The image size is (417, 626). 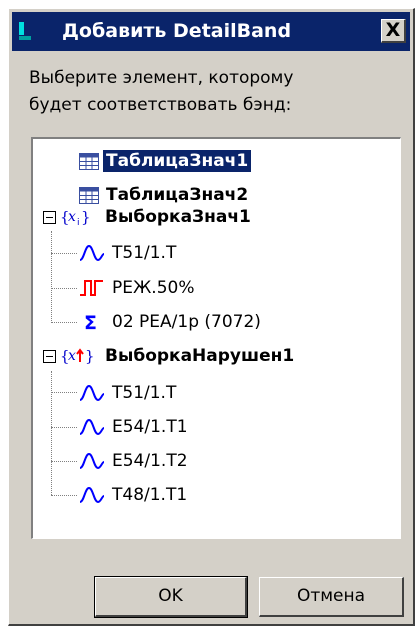 I want to click on tree-item-signal: РЕЖ.50%, so click(x=138, y=288).